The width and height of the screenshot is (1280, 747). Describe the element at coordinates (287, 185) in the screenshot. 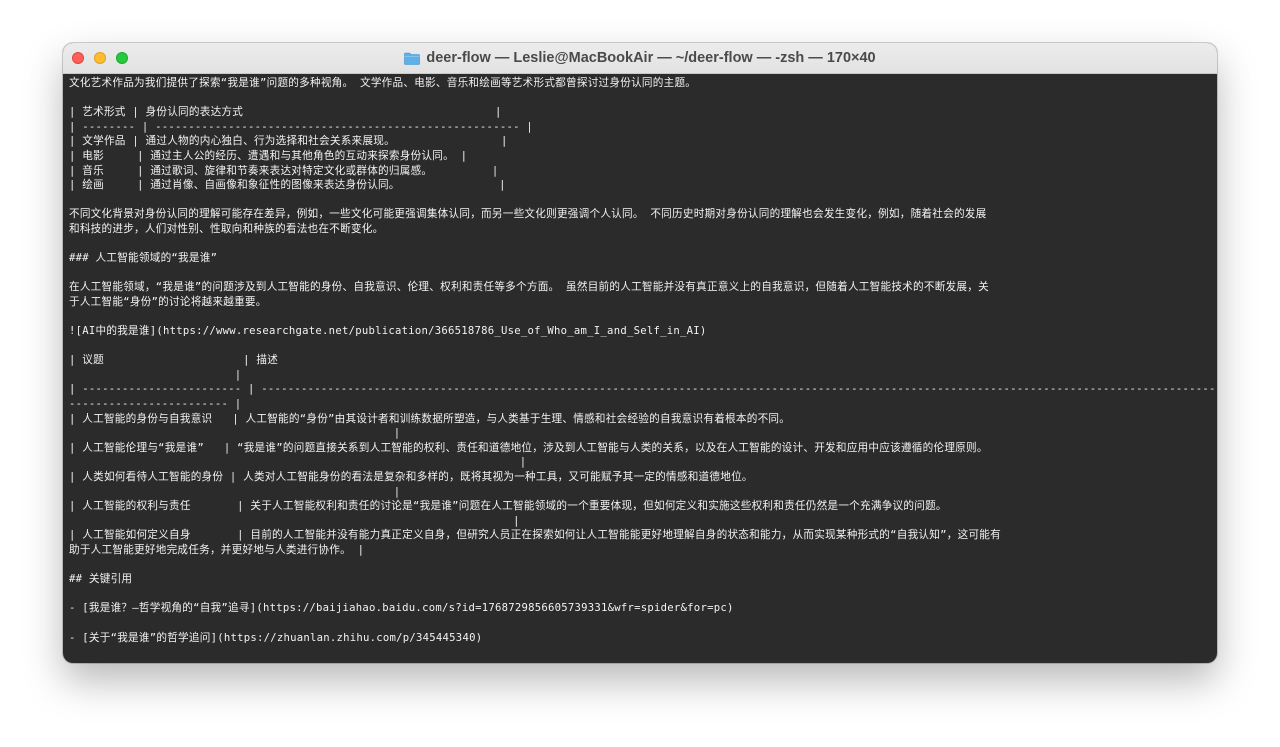

I see `terminal-line: | 绘画 | 通过肖像、自画像和象征性的图像来表达身份认同。 |` at that location.